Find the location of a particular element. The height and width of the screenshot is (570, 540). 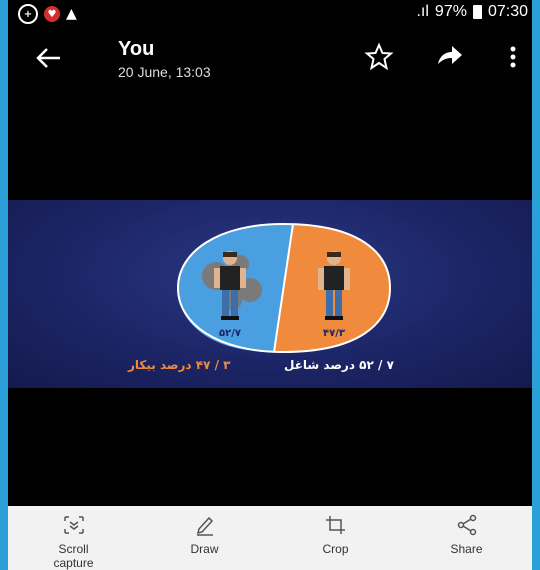

crop-label: Crop is located at coordinates (335, 549).